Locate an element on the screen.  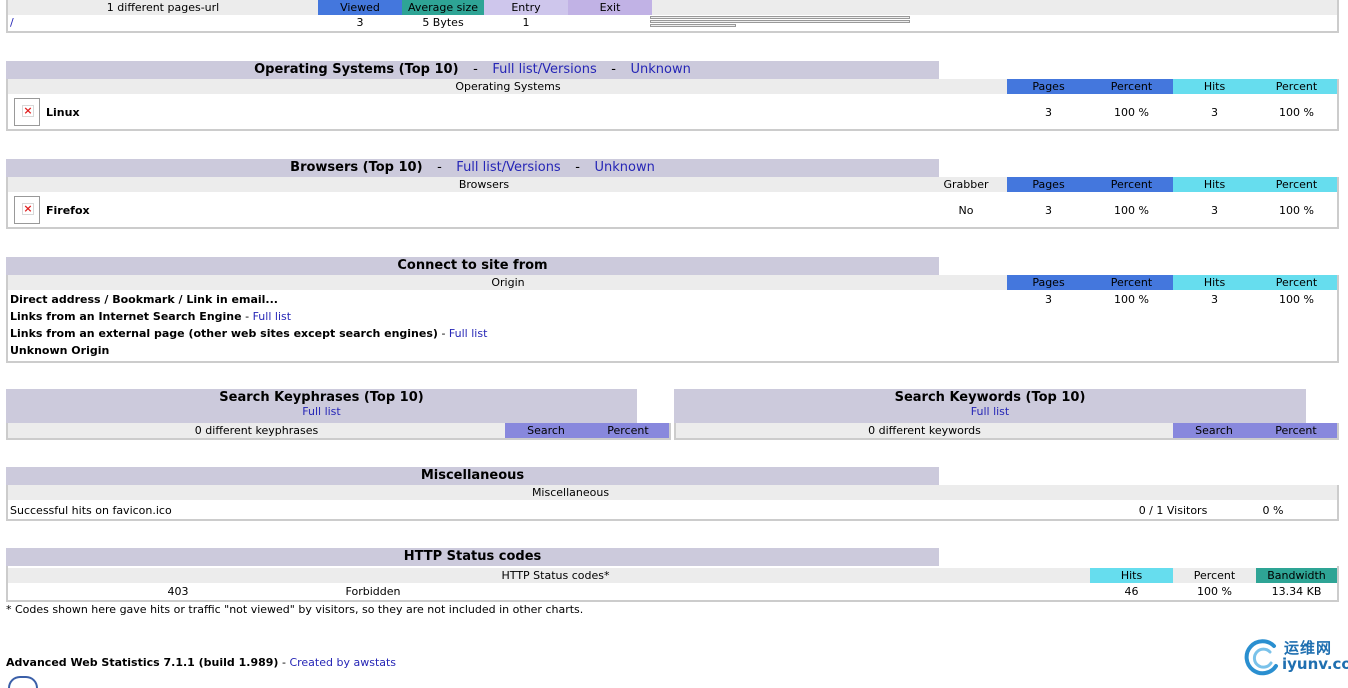
url-viewed-value: 3 is located at coordinates (360, 22).